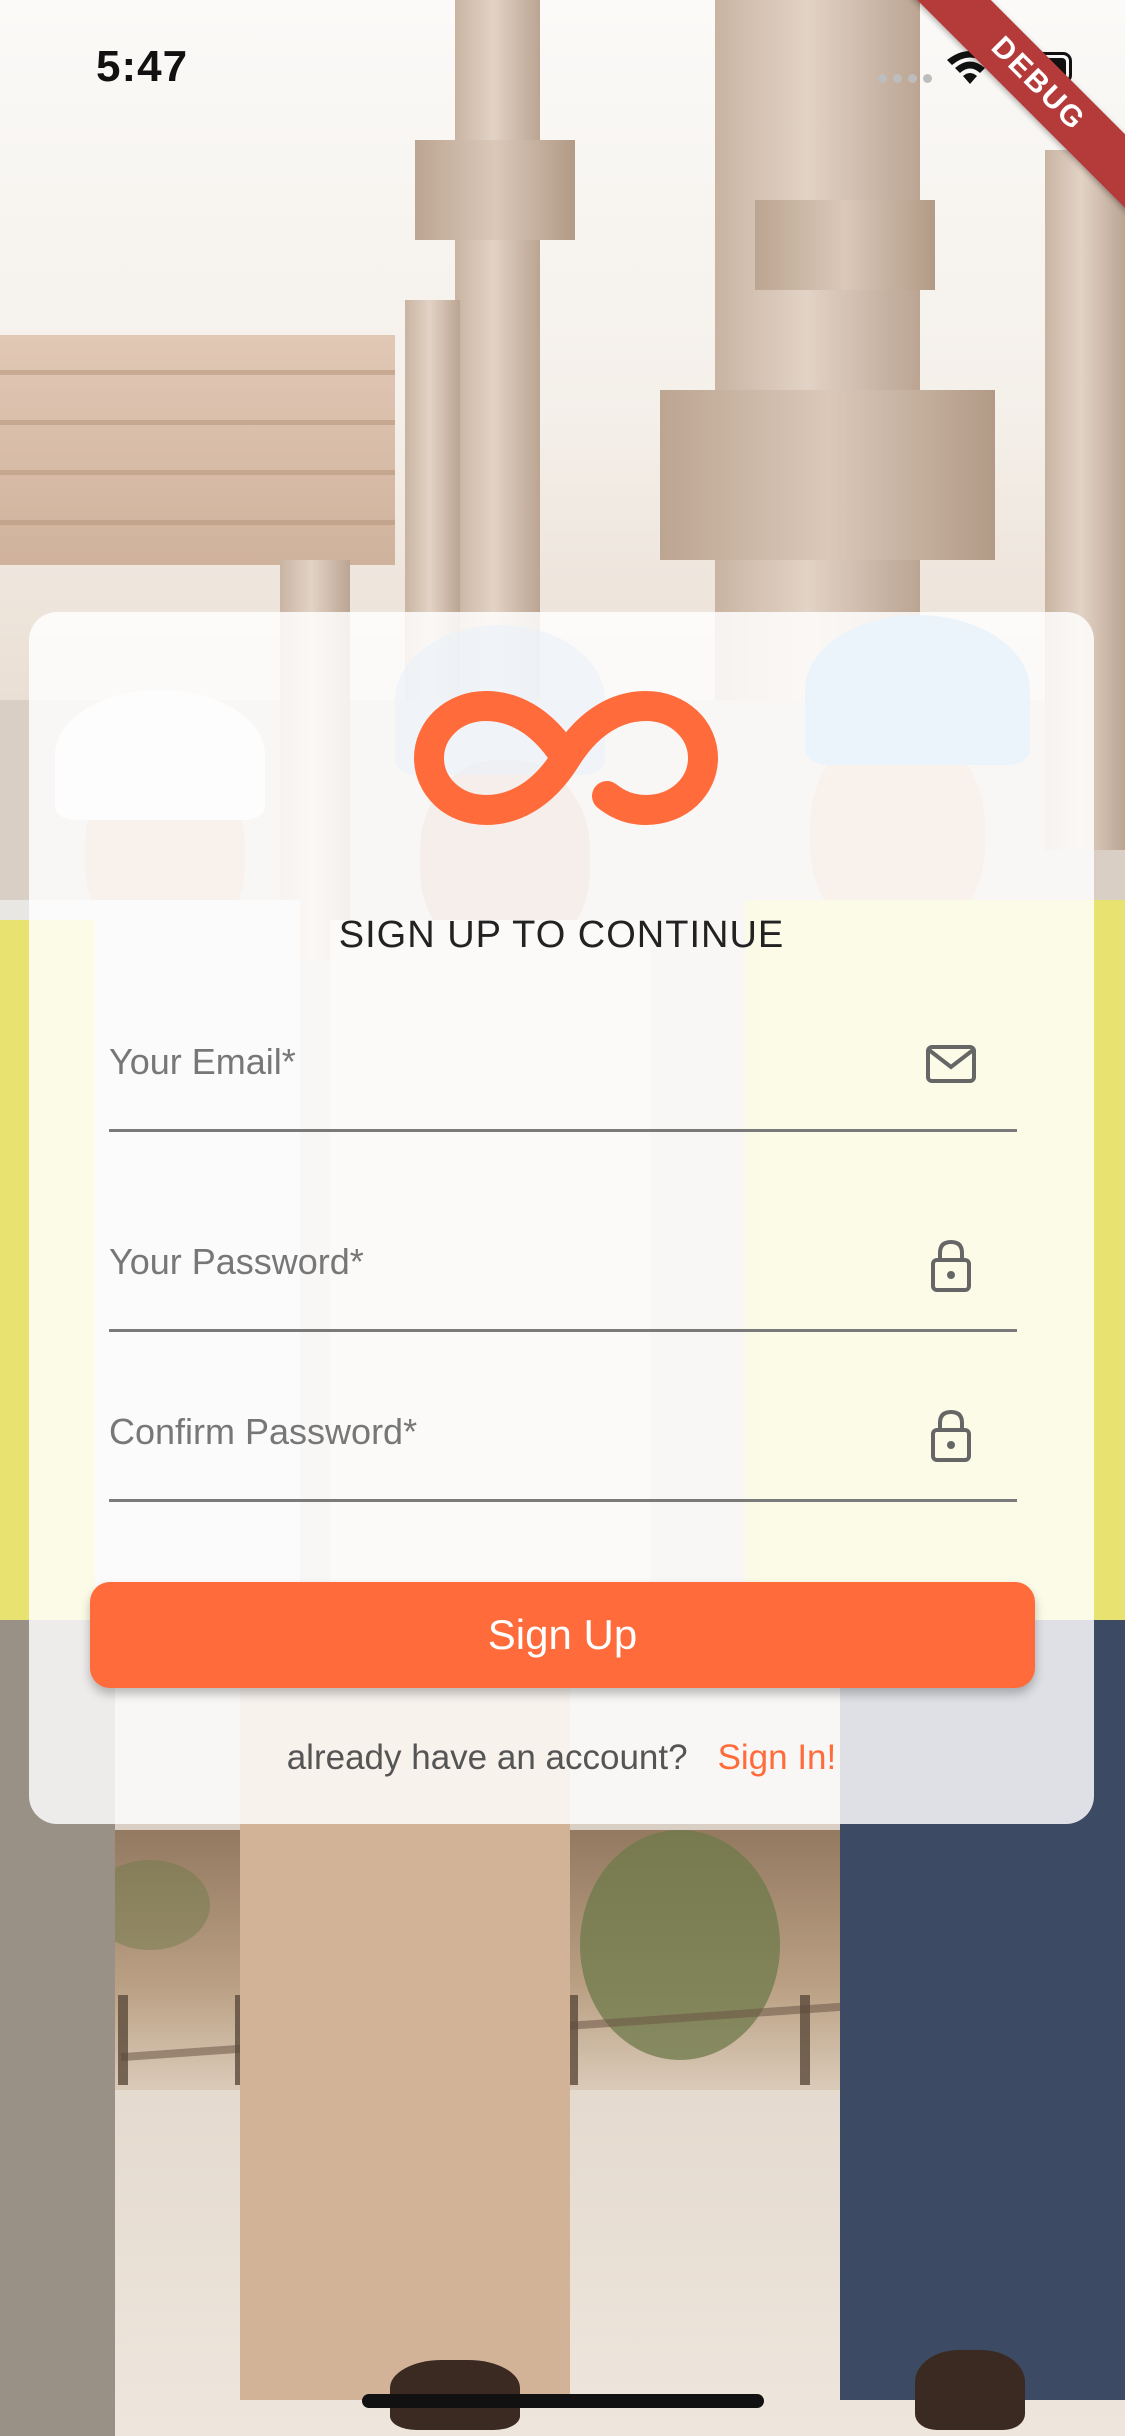  Describe the element at coordinates (563, 1330) in the screenshot. I see `password-underline` at that location.